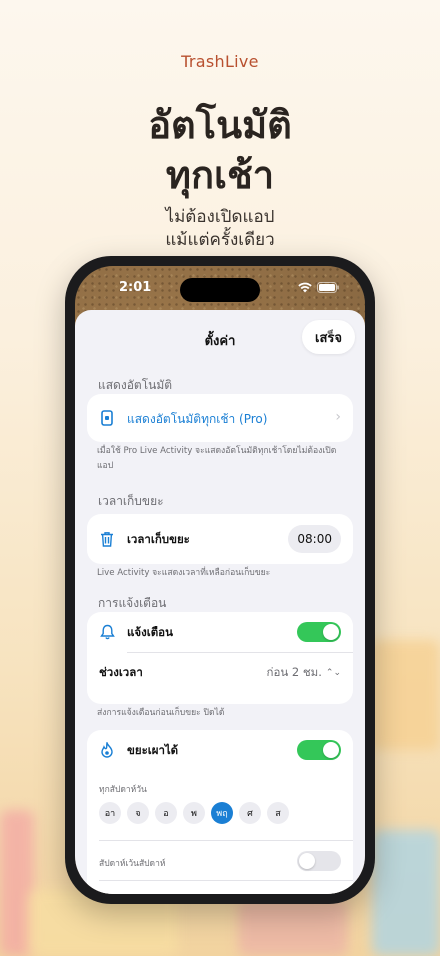 The image size is (440, 956). Describe the element at coordinates (319, 861) in the screenshot. I see `weekly-except-toggle` at that location.